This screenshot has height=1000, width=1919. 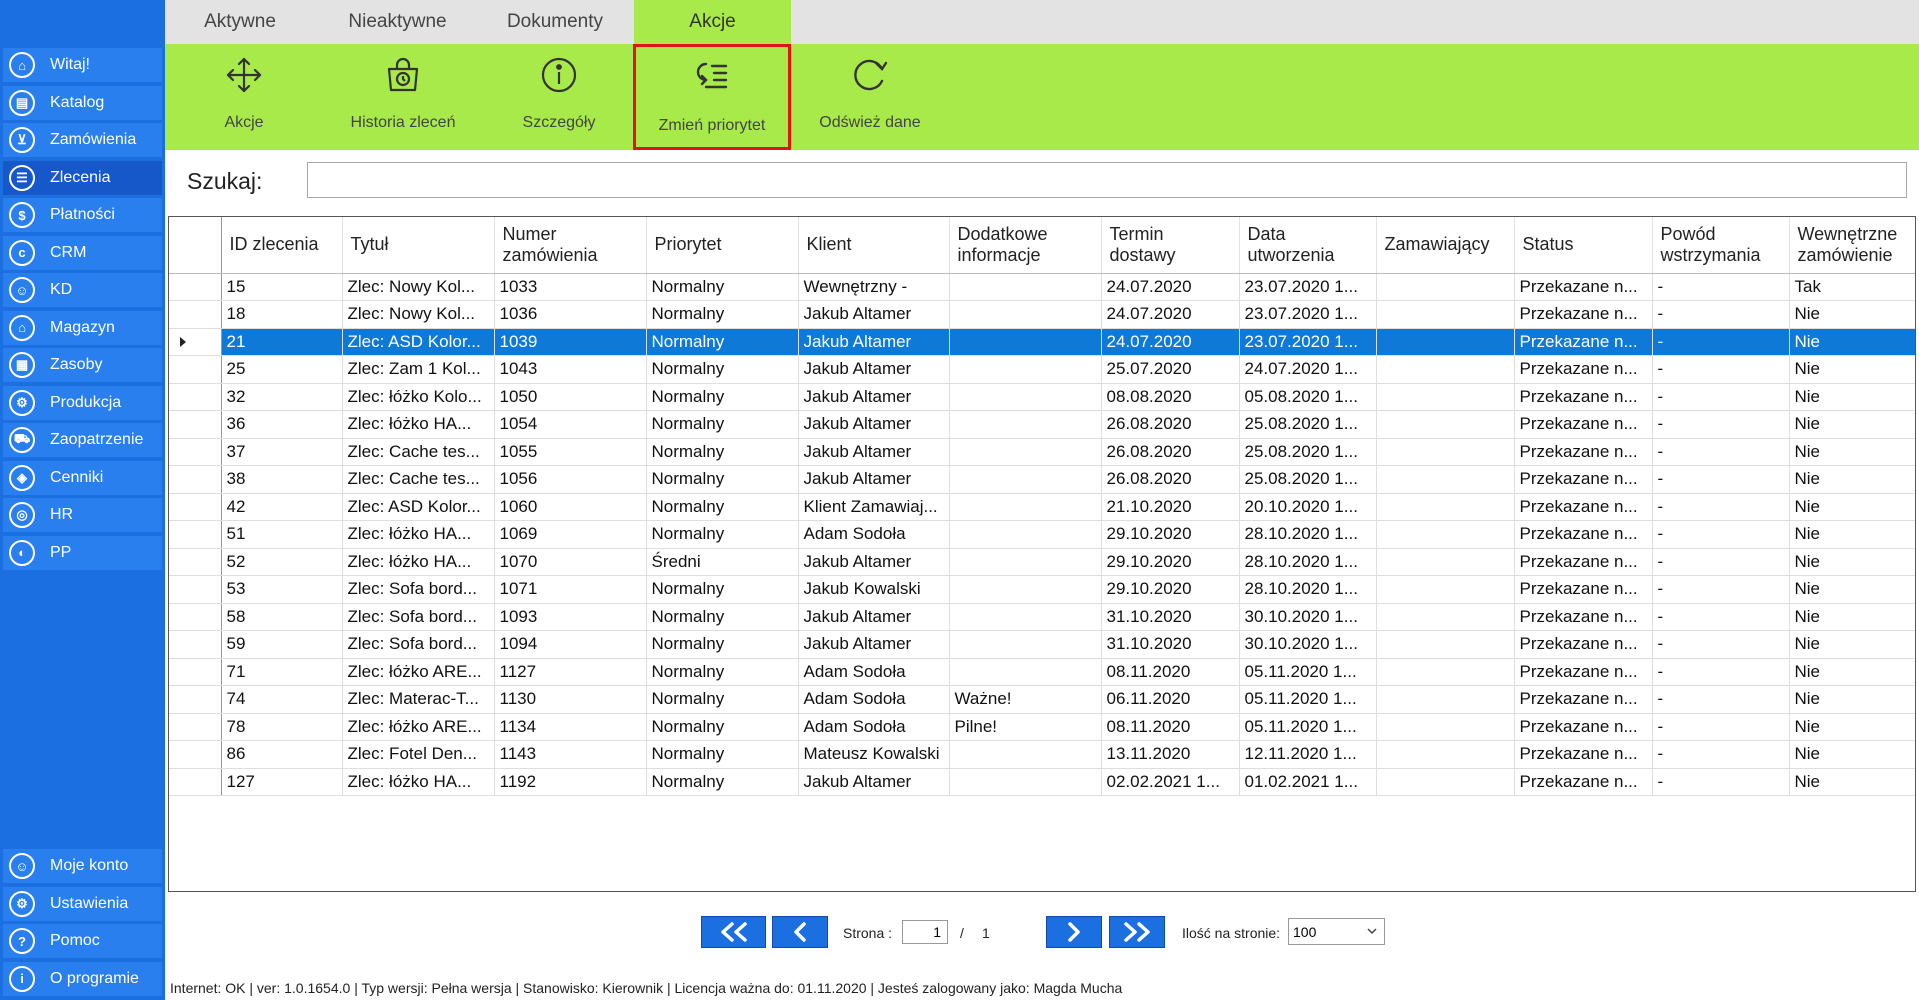 What do you see at coordinates (570, 672) in the screenshot?
I see `table-cell: 1127` at bounding box center [570, 672].